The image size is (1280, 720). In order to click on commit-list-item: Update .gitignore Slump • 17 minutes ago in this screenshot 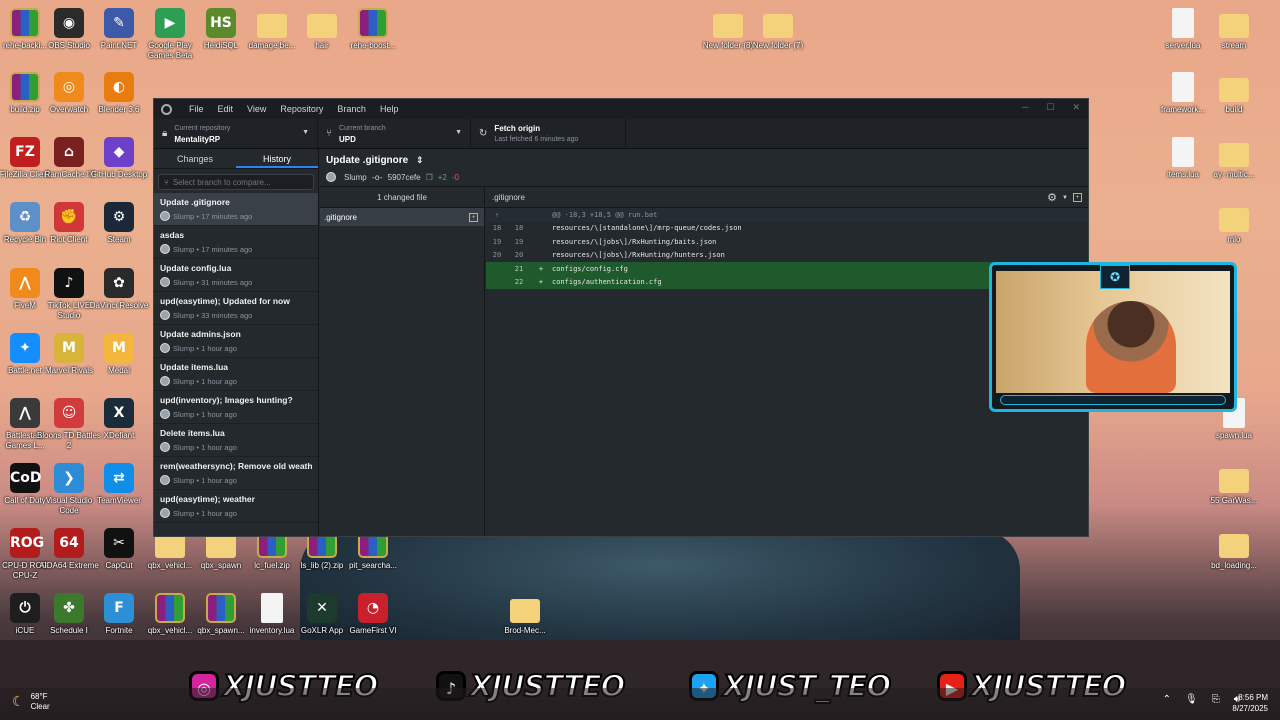, I will do `click(236, 209)`.